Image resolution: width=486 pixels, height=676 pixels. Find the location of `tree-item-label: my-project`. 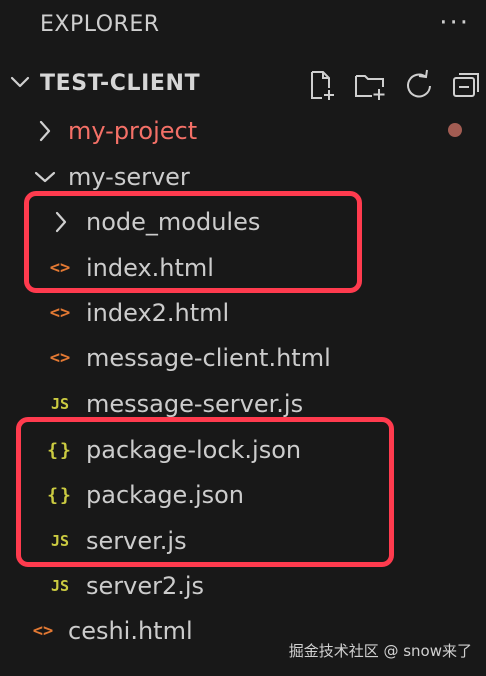

tree-item-label: my-project is located at coordinates (133, 131).